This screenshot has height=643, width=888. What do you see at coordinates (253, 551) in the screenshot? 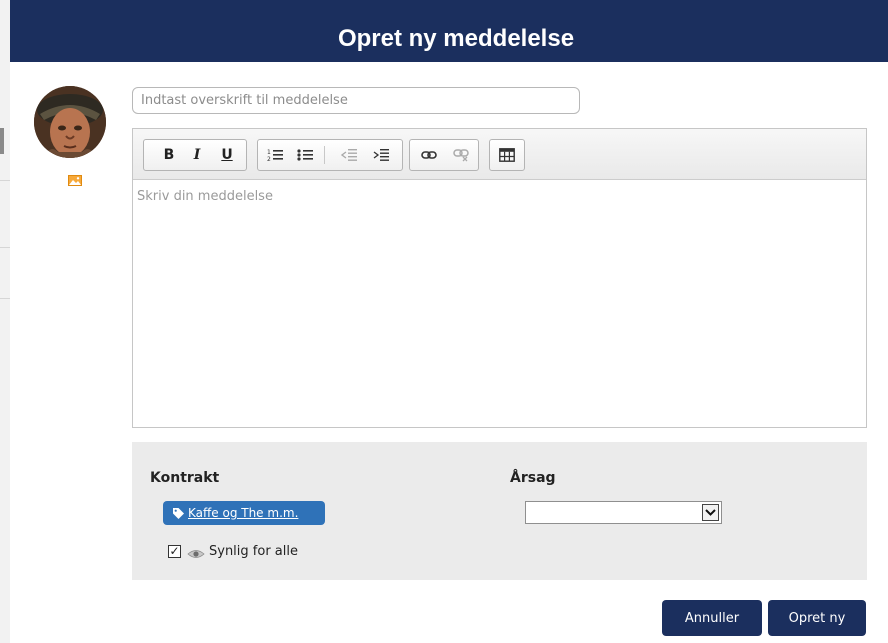
I see `visible-label: Synlig for alle` at bounding box center [253, 551].